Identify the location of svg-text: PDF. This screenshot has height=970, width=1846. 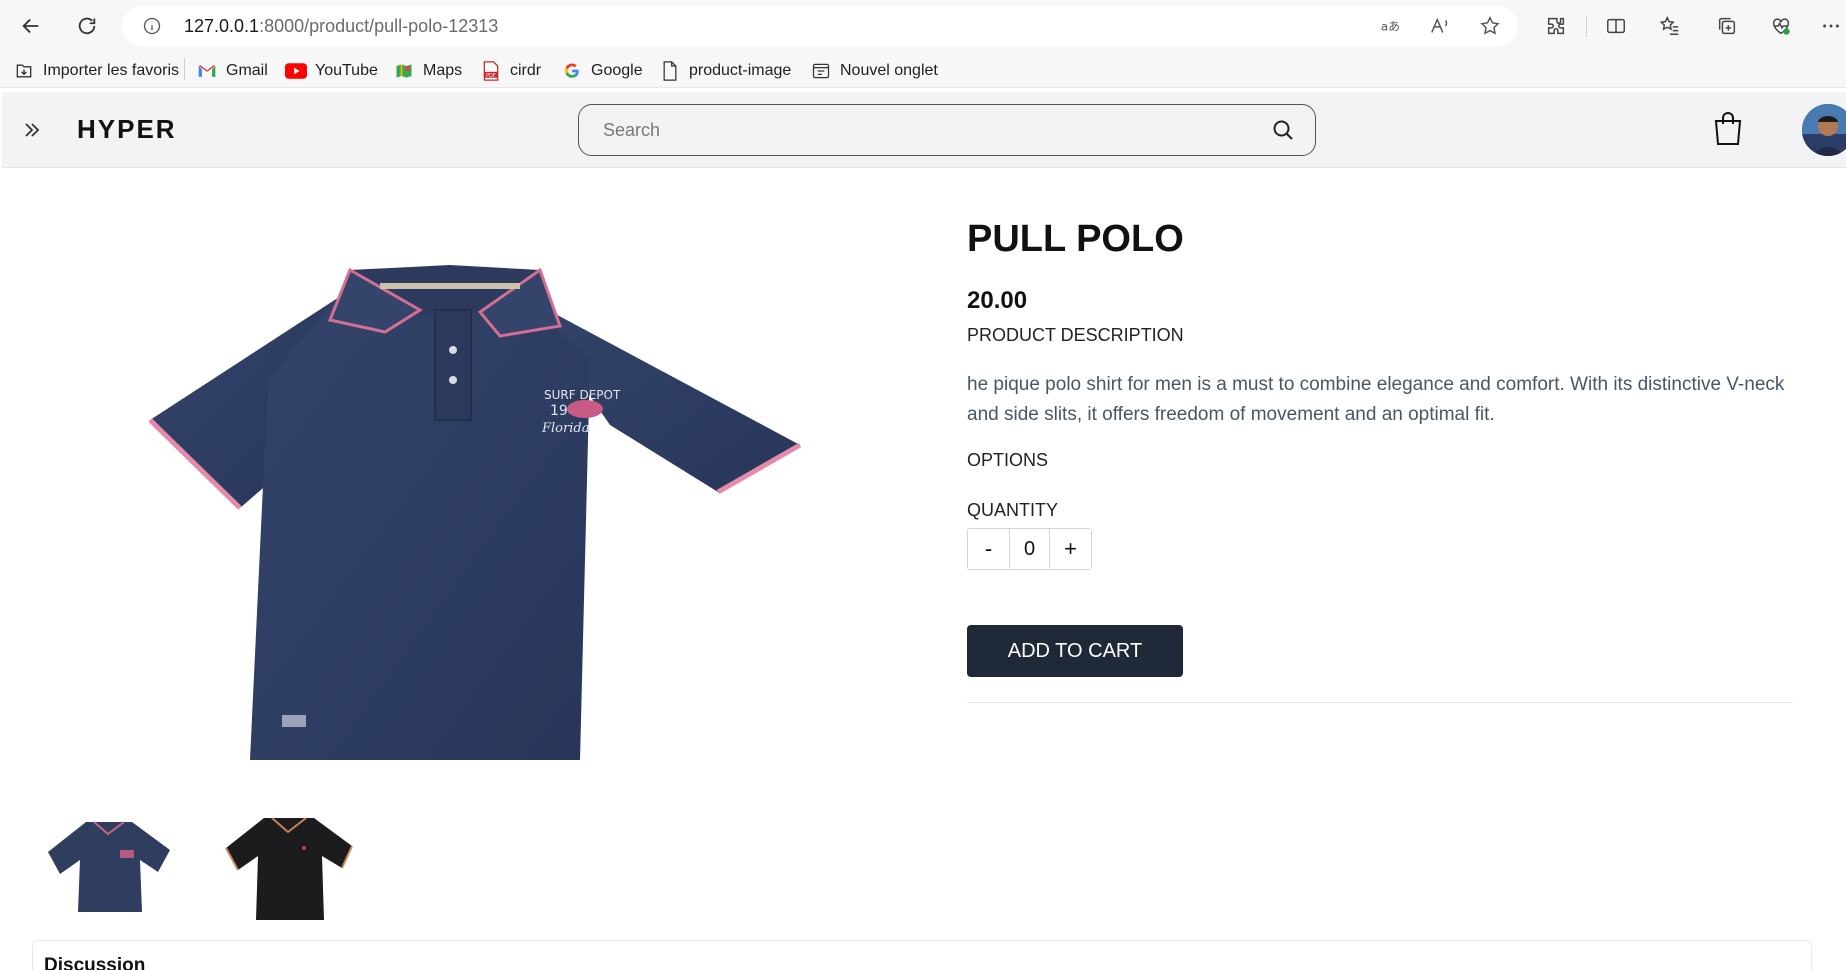
(491, 76).